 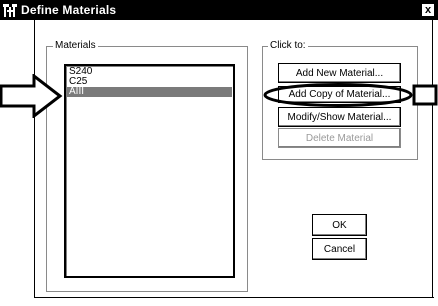 I want to click on material-list-item: C25, so click(x=149, y=82).